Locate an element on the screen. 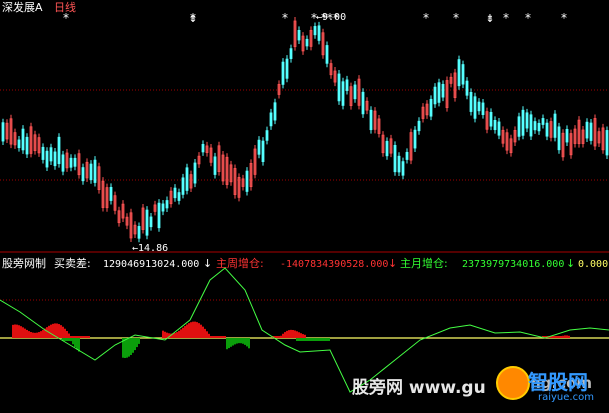 The height and width of the screenshot is (413, 609). series4-value: 0.000 is located at coordinates (593, 264).